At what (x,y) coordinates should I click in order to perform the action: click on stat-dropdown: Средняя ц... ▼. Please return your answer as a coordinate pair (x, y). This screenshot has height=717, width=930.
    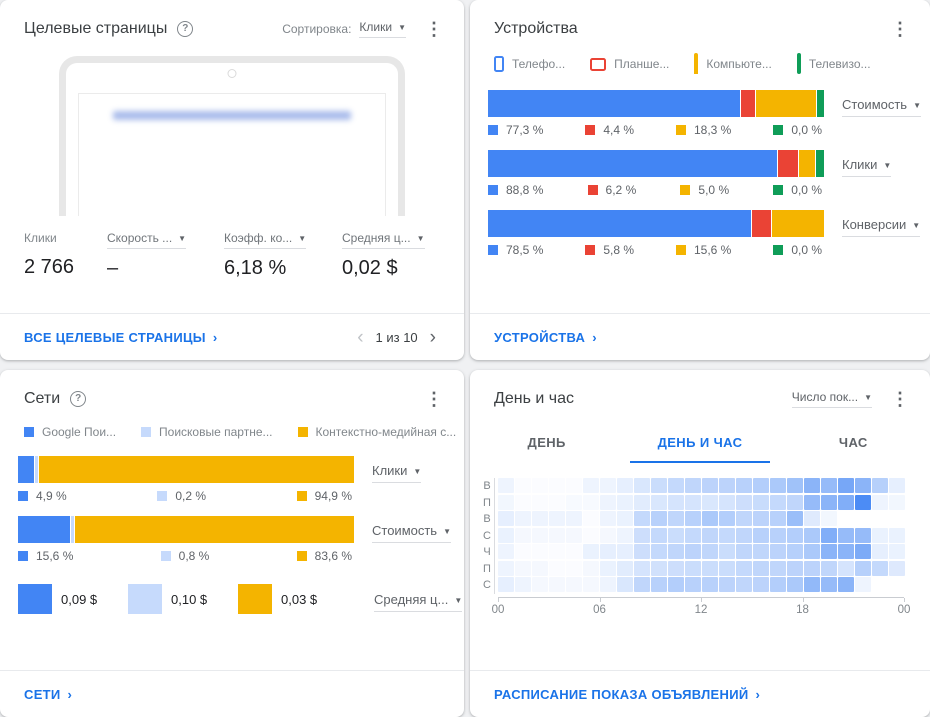
    Looking at the image, I should click on (383, 240).